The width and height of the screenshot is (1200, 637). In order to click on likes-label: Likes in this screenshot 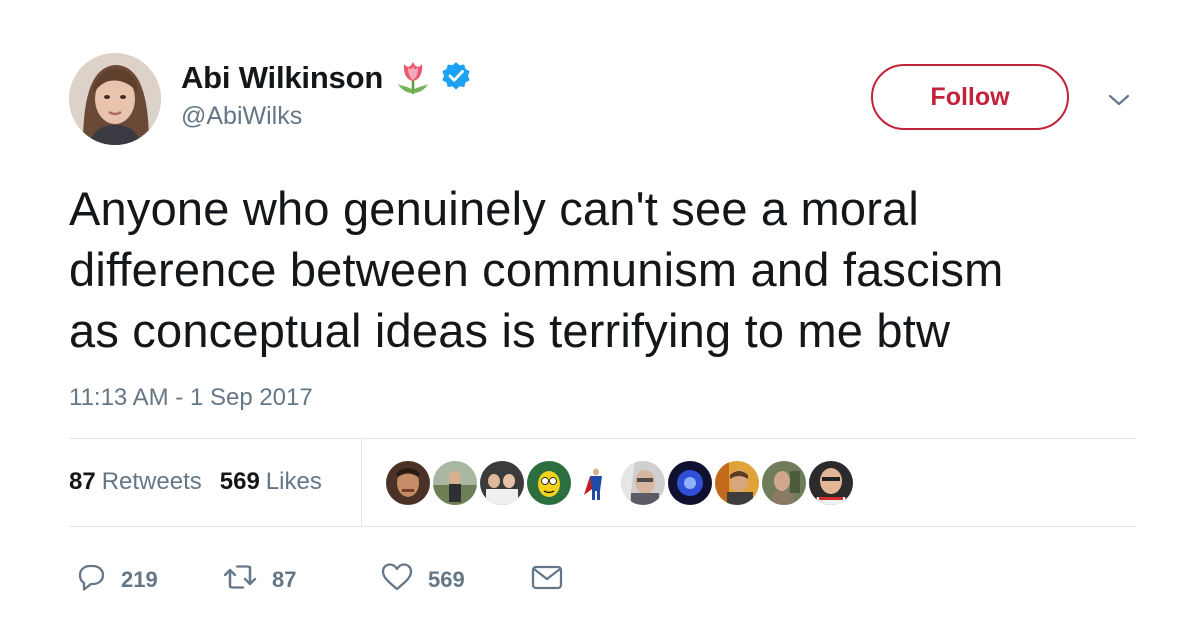, I will do `click(293, 481)`.